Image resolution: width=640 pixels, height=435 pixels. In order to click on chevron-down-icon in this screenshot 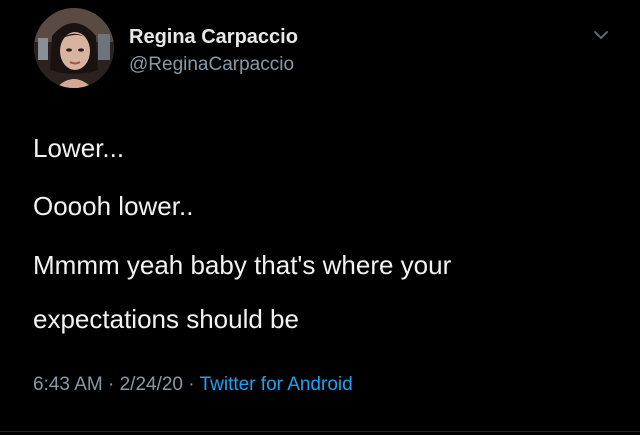, I will do `click(601, 35)`.